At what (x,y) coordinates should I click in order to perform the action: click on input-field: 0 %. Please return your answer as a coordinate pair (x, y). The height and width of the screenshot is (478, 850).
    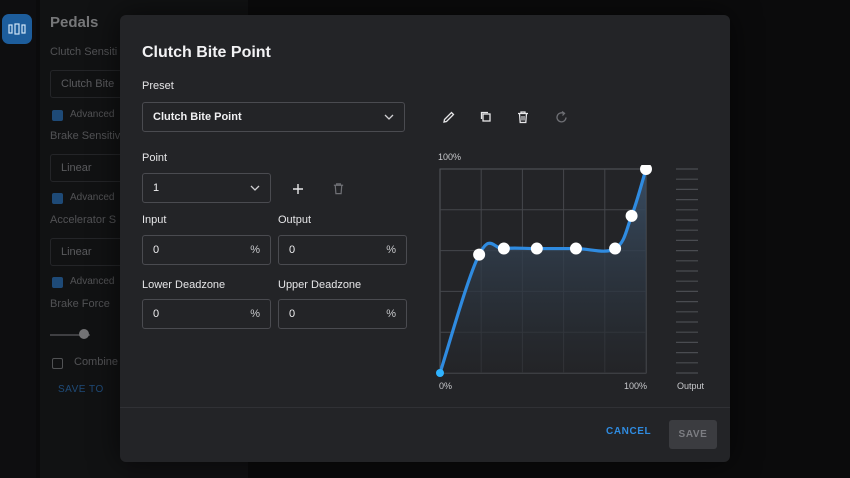
    Looking at the image, I should click on (206, 250).